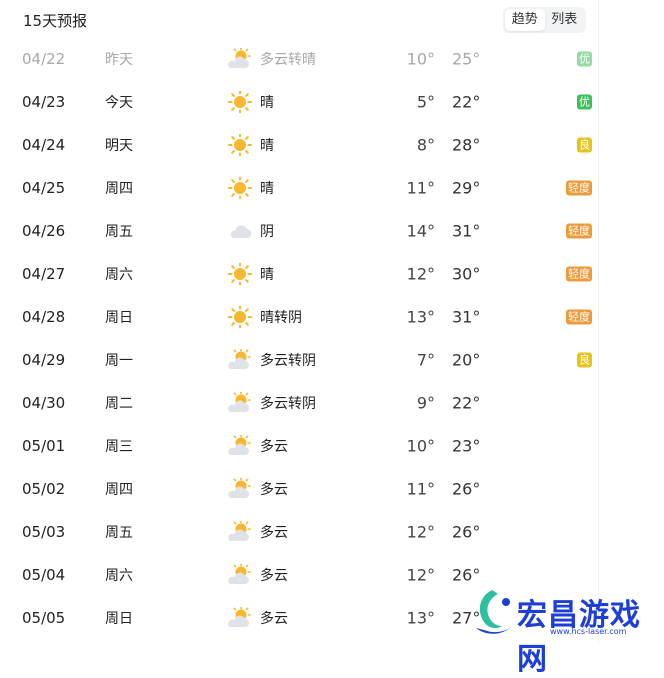 The width and height of the screenshot is (664, 678). Describe the element at coordinates (466, 445) in the screenshot. I see `row-high-temp: 23°` at that location.